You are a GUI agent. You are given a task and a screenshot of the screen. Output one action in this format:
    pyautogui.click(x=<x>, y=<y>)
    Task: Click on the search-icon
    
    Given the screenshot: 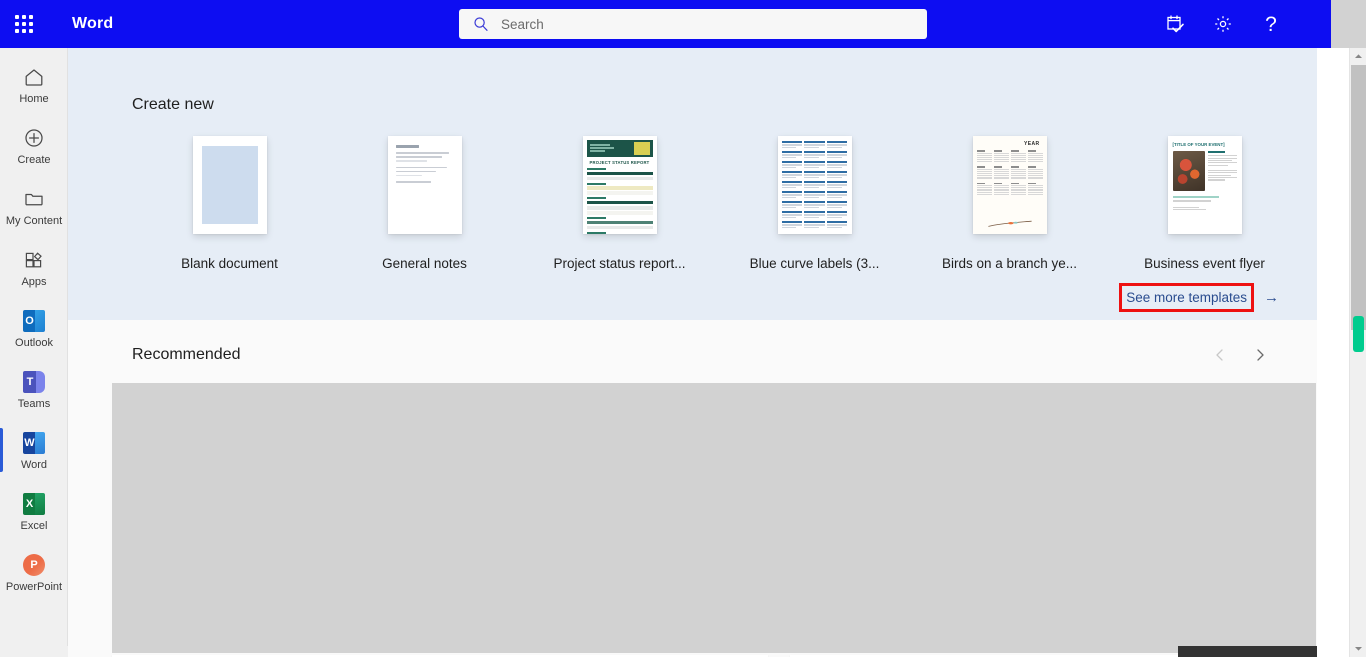 What is the action you would take?
    pyautogui.click(x=481, y=24)
    